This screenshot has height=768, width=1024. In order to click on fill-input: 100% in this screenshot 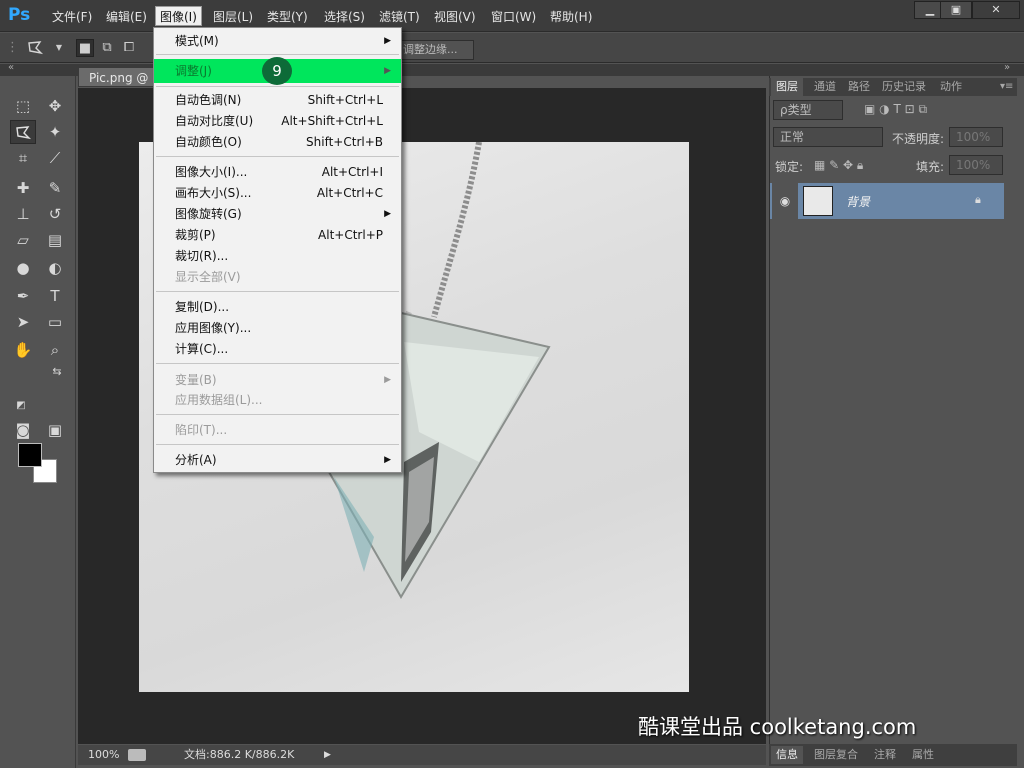, I will do `click(976, 165)`.